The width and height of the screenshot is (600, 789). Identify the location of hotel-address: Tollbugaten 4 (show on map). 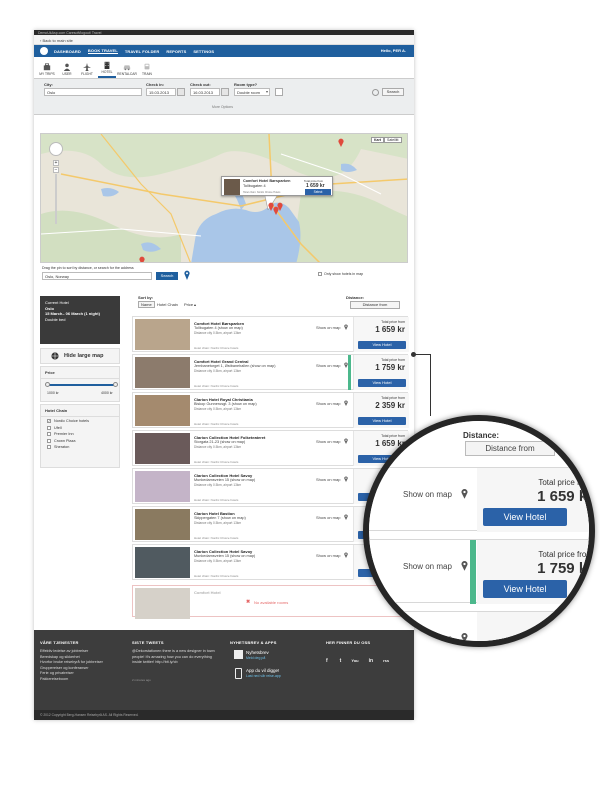
(218, 328).